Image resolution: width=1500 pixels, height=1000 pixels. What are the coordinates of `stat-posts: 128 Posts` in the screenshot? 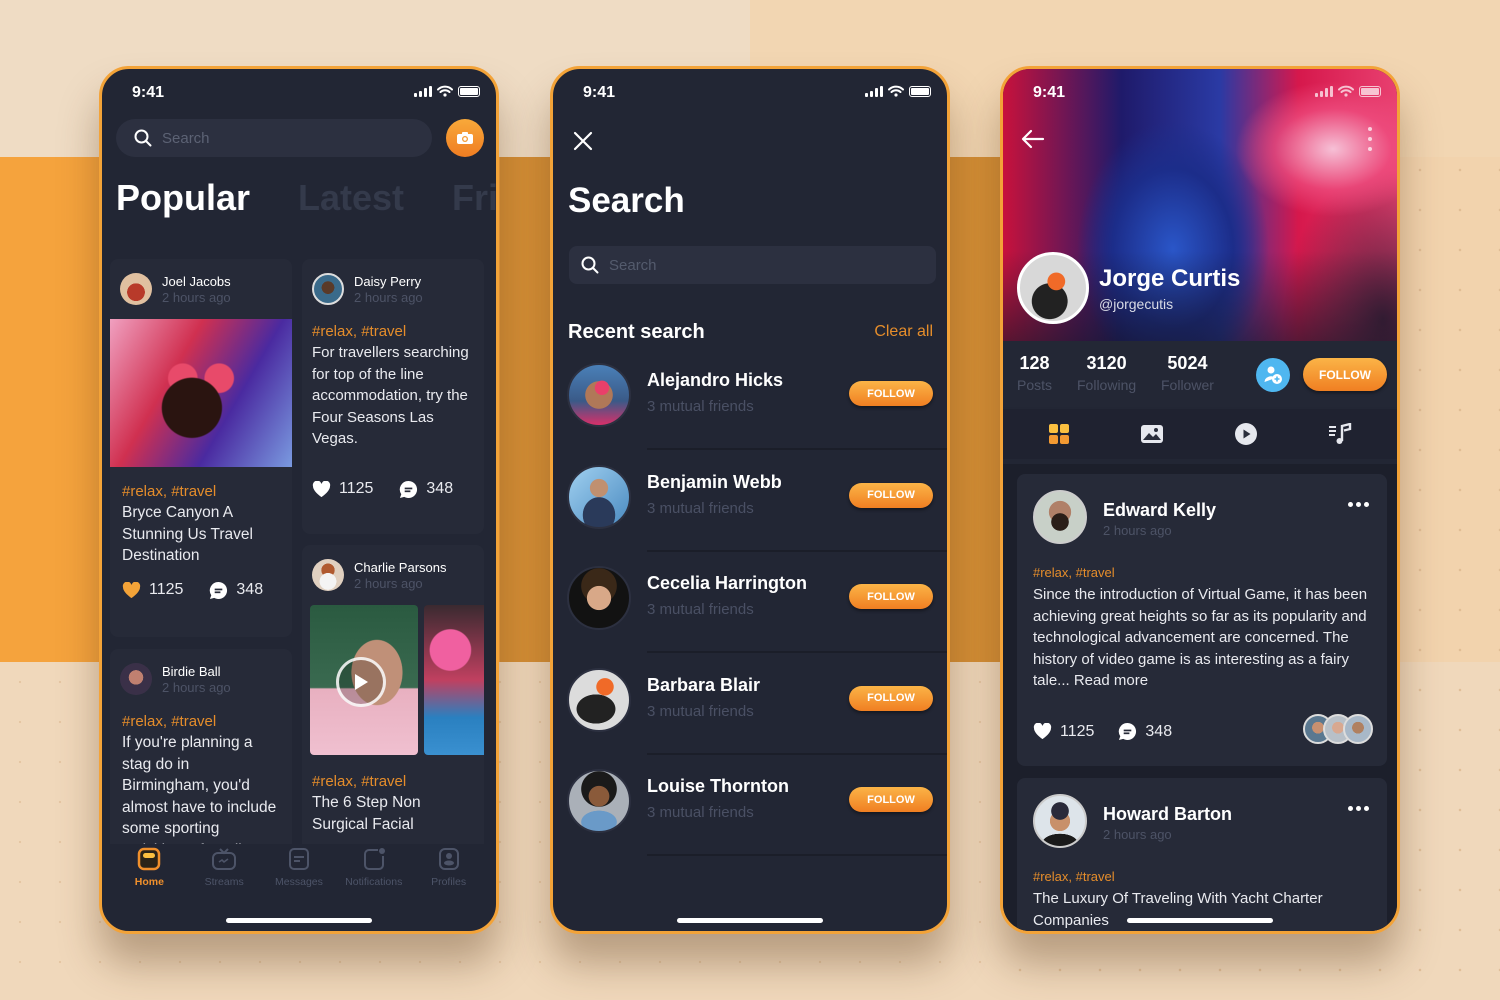 It's located at (1034, 373).